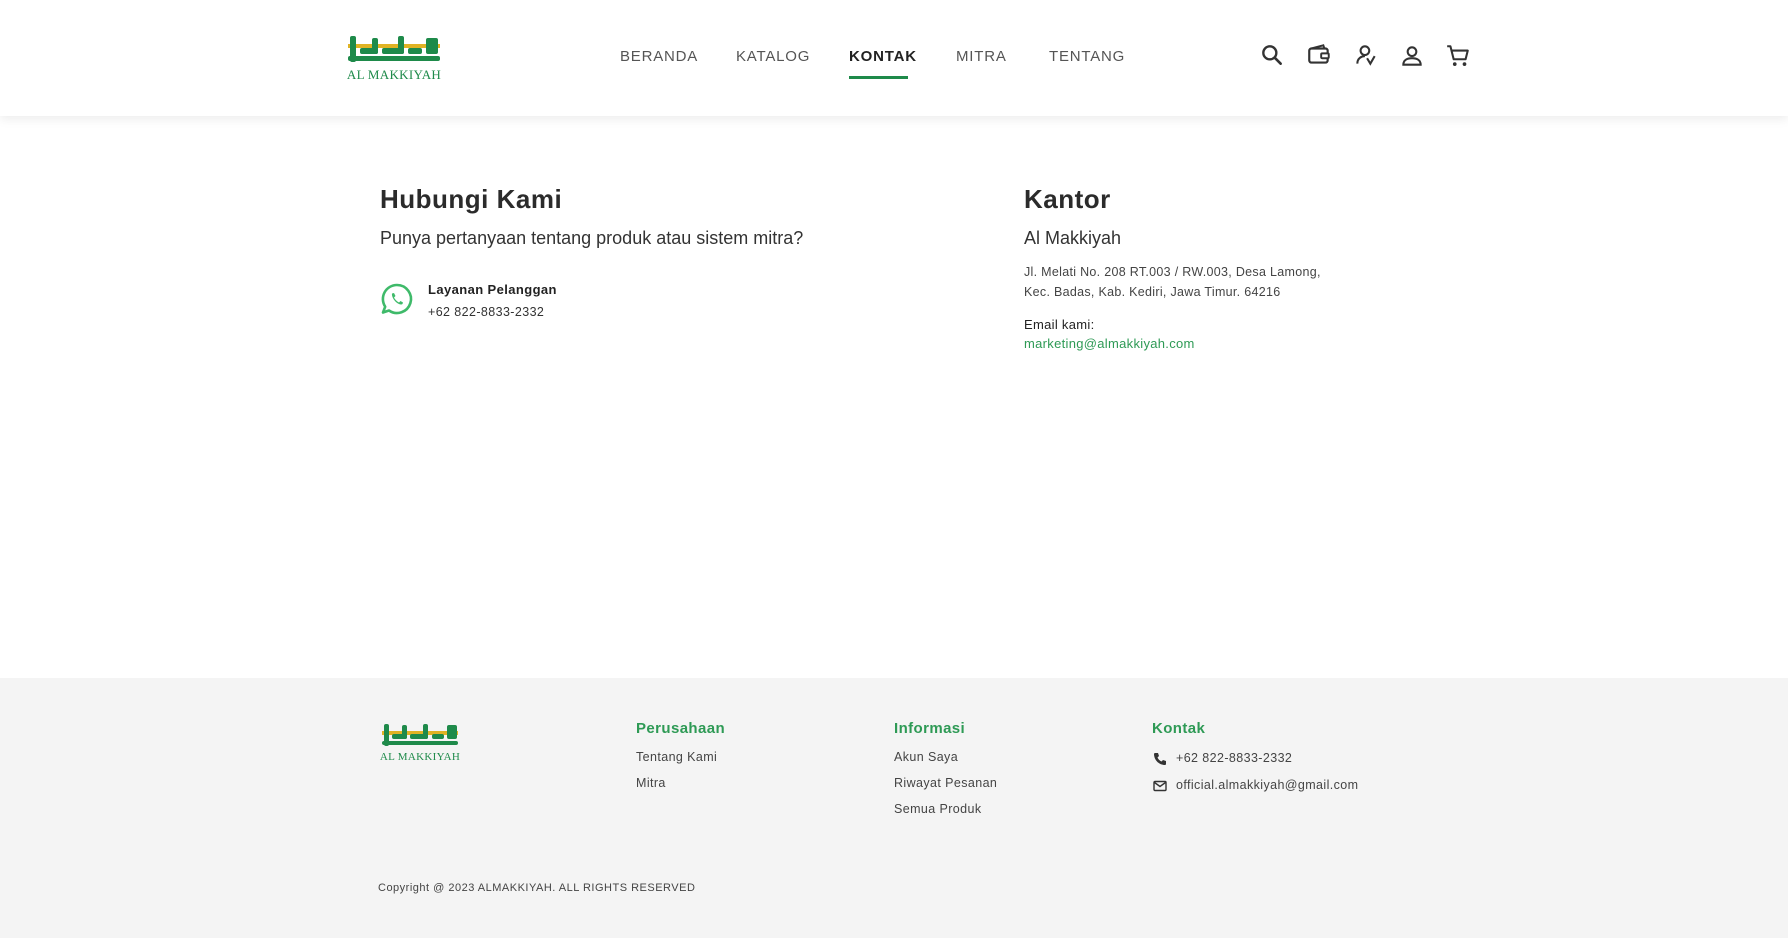 The height and width of the screenshot is (938, 1788). Describe the element at coordinates (420, 735) in the screenshot. I see `footer-logo-mark` at that location.